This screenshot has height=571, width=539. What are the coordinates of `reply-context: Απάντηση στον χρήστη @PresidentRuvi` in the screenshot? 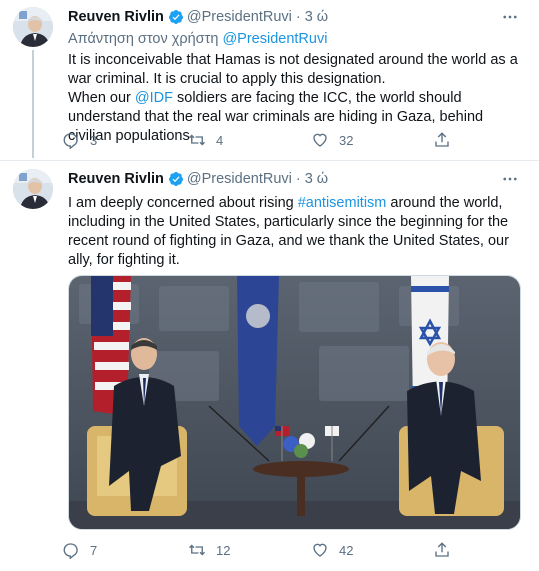 It's located at (197, 39).